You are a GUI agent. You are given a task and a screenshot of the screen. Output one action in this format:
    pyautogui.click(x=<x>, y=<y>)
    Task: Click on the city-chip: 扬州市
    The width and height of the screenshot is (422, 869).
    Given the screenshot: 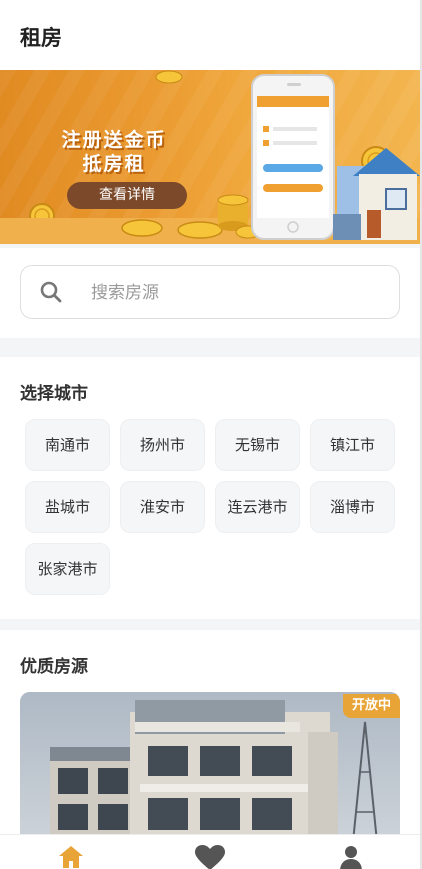 What is the action you would take?
    pyautogui.click(x=162, y=445)
    